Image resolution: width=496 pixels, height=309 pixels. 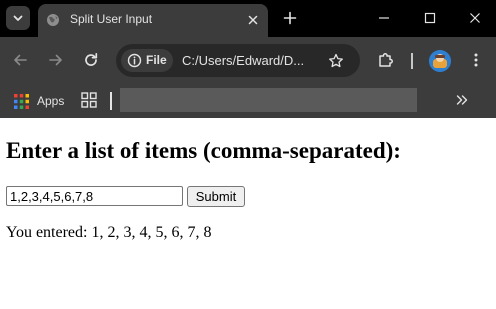 I want to click on avatar-icon, so click(x=440, y=61).